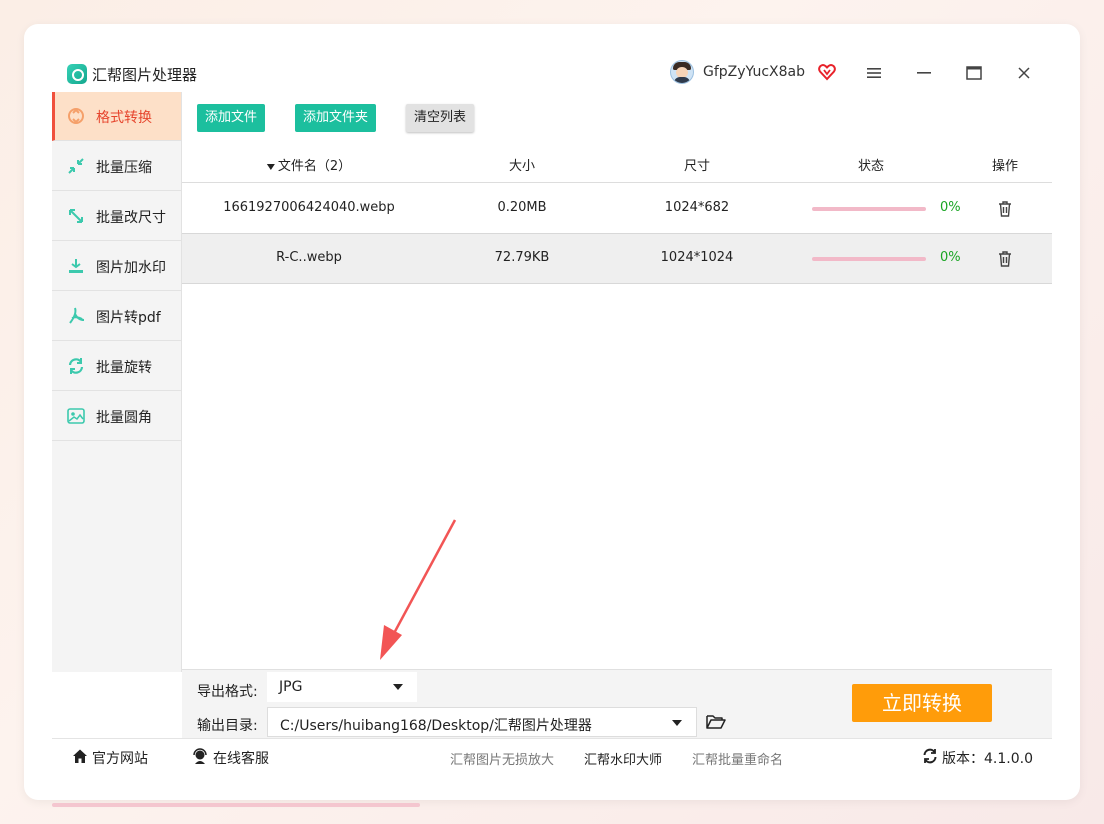 The width and height of the screenshot is (1104, 824). I want to click on close-button, so click(1024, 73).